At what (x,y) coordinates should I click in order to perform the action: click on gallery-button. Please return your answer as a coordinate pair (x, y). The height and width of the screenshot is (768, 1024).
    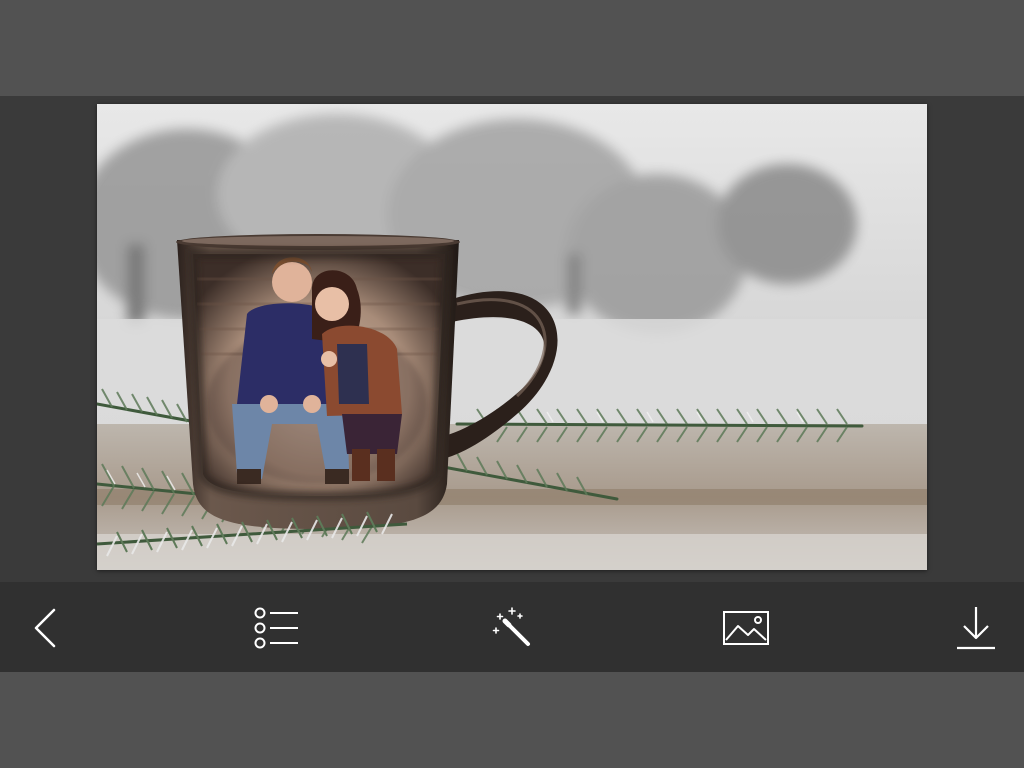
    Looking at the image, I should click on (746, 628).